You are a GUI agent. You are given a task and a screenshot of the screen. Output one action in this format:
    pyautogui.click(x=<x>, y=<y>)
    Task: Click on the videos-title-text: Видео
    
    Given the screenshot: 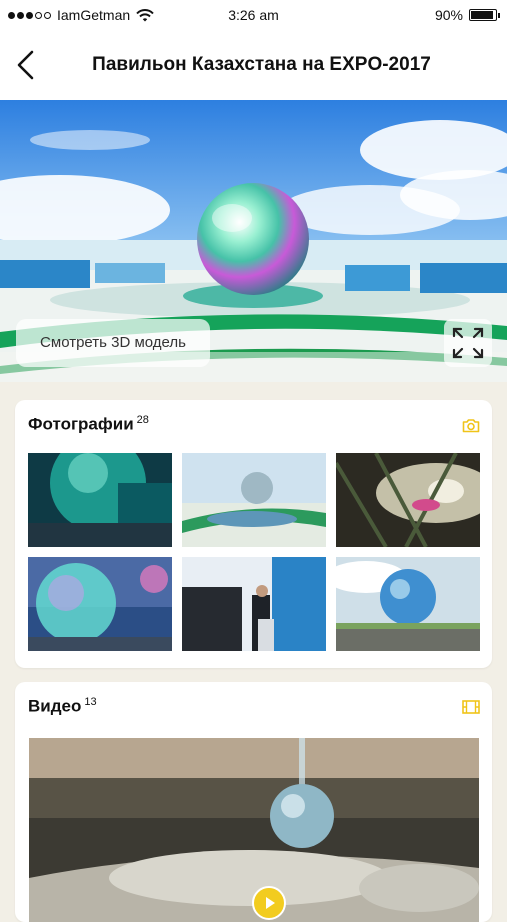 What is the action you would take?
    pyautogui.click(x=55, y=706)
    